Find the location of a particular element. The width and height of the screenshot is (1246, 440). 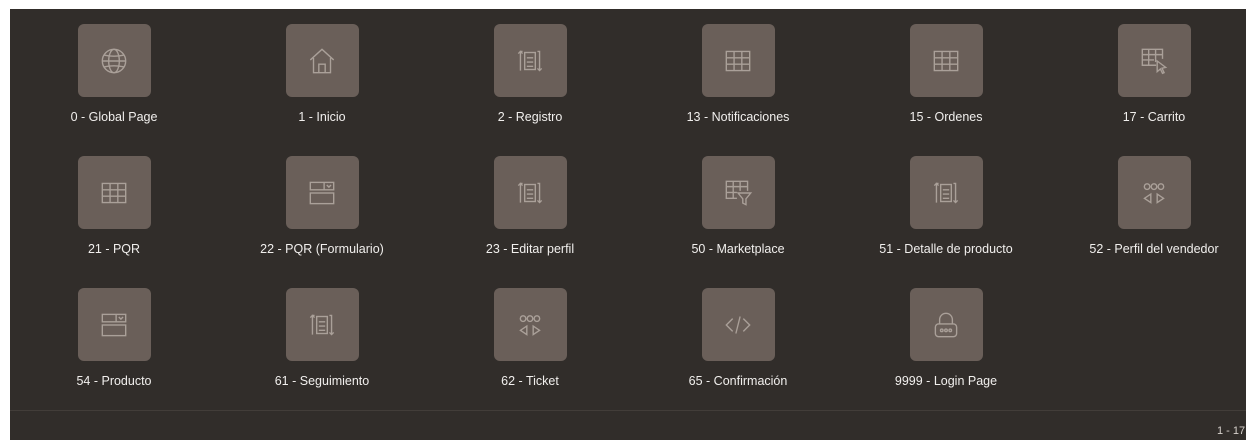

page-tile-label: 65 - Confirmación is located at coordinates (738, 381).